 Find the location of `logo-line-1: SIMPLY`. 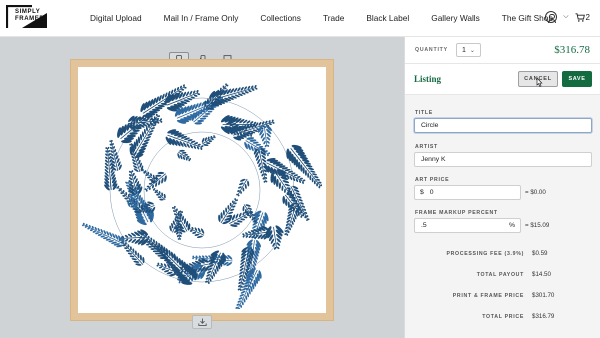

logo-line-1: SIMPLY is located at coordinates (28, 12).